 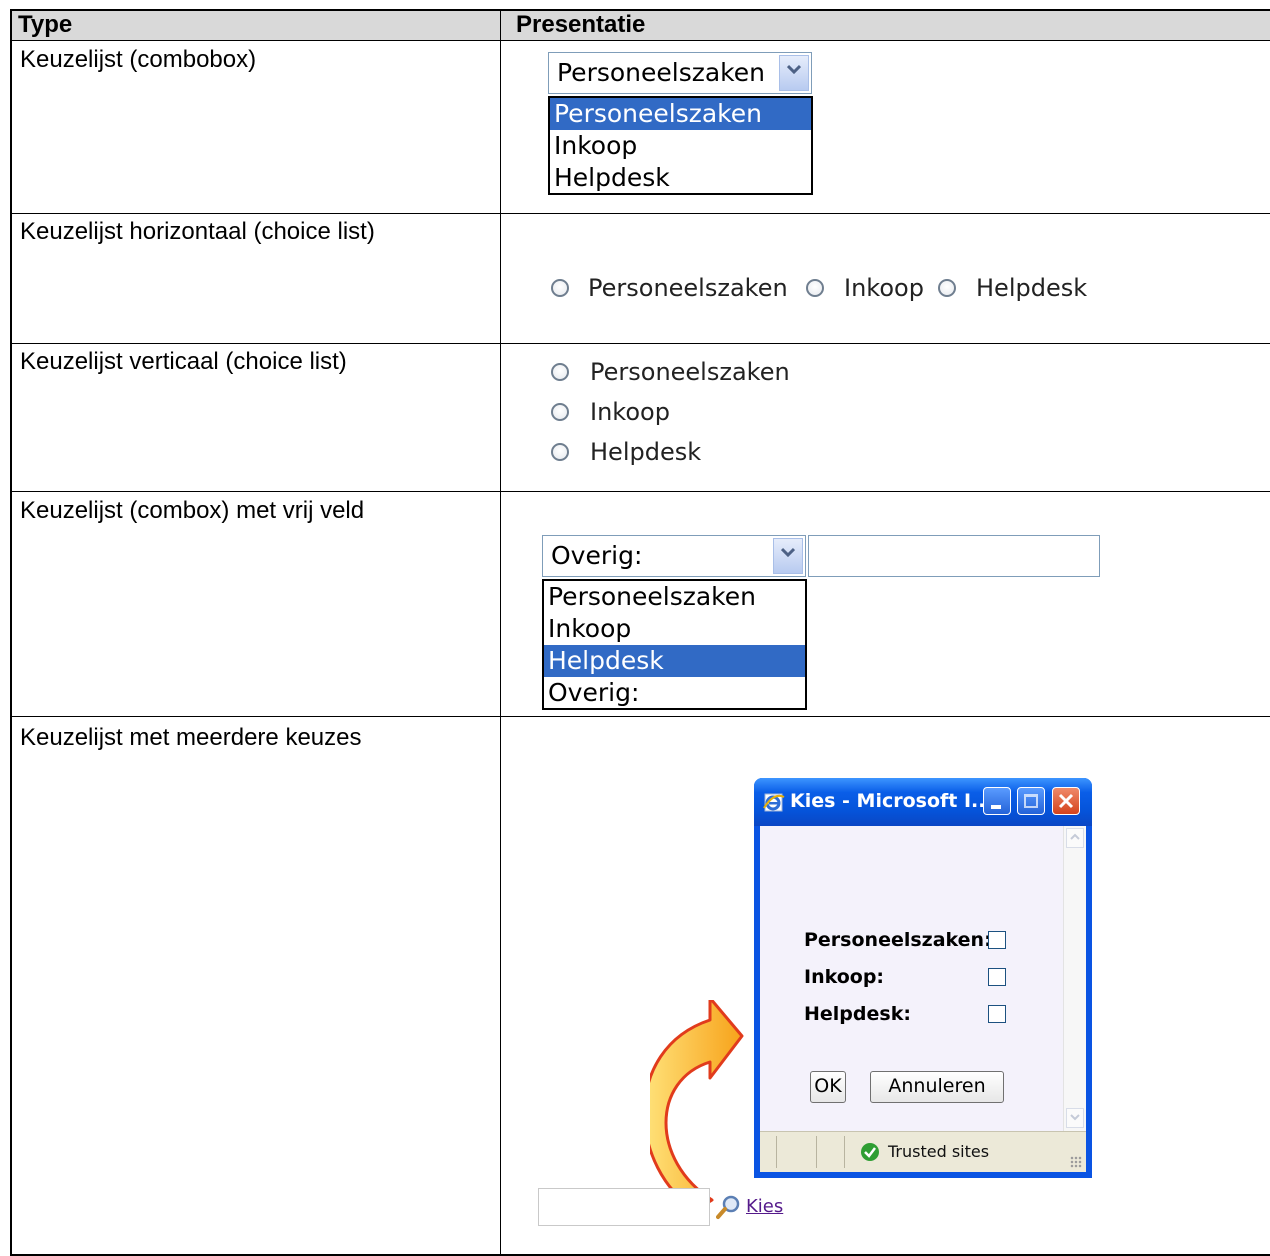 I want to click on combobox-dropdown: Personeelszaken Inkoop Helpdesk, so click(x=680, y=145).